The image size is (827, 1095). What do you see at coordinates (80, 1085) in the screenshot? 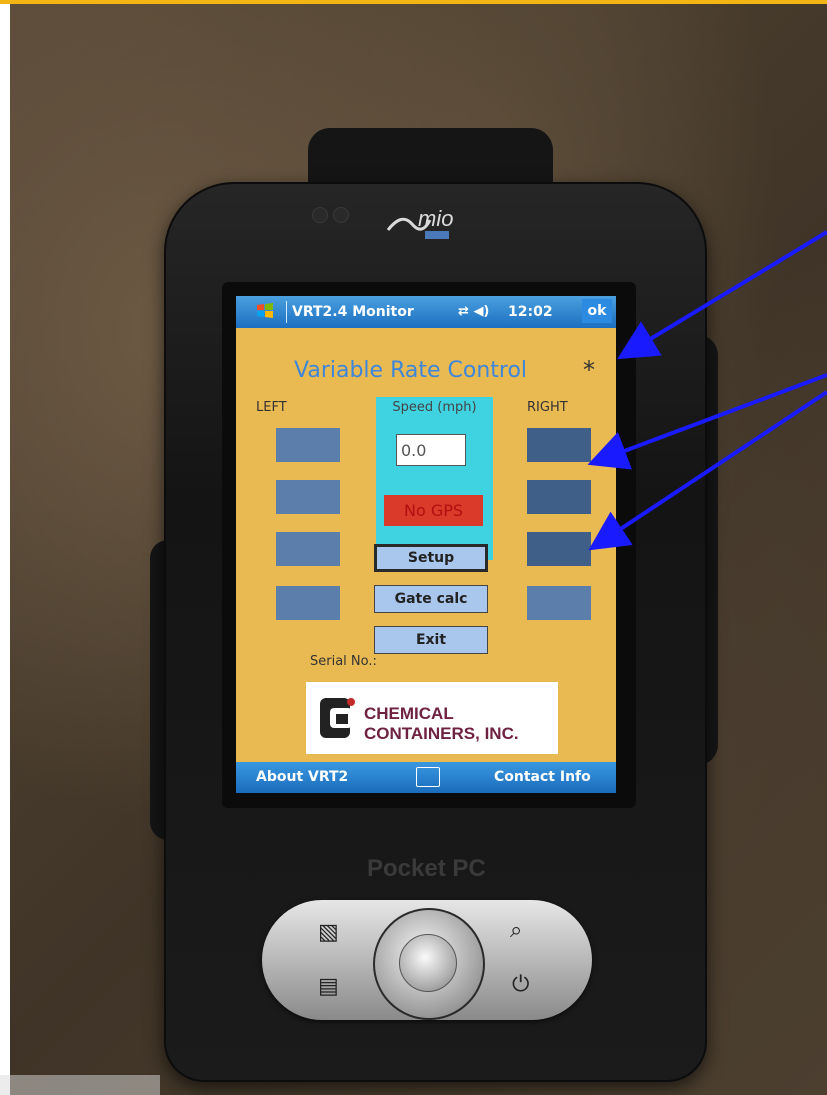
I see `page-corner-strip` at bounding box center [80, 1085].